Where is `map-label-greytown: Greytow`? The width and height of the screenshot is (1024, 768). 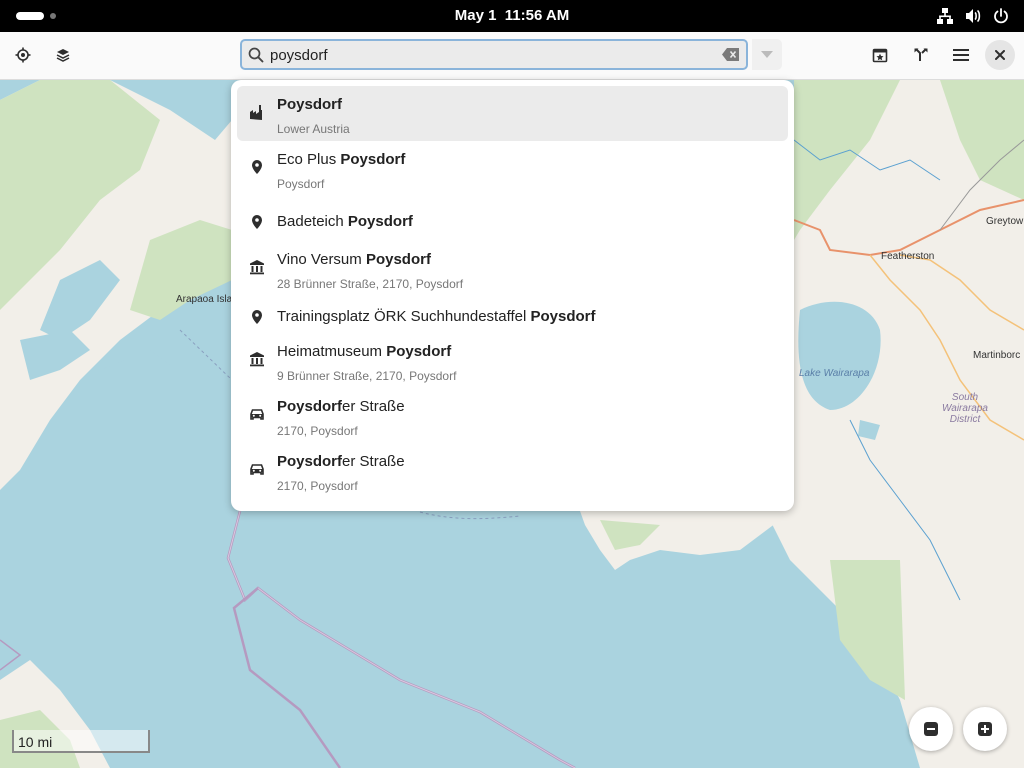 map-label-greytown: Greytow is located at coordinates (1005, 221).